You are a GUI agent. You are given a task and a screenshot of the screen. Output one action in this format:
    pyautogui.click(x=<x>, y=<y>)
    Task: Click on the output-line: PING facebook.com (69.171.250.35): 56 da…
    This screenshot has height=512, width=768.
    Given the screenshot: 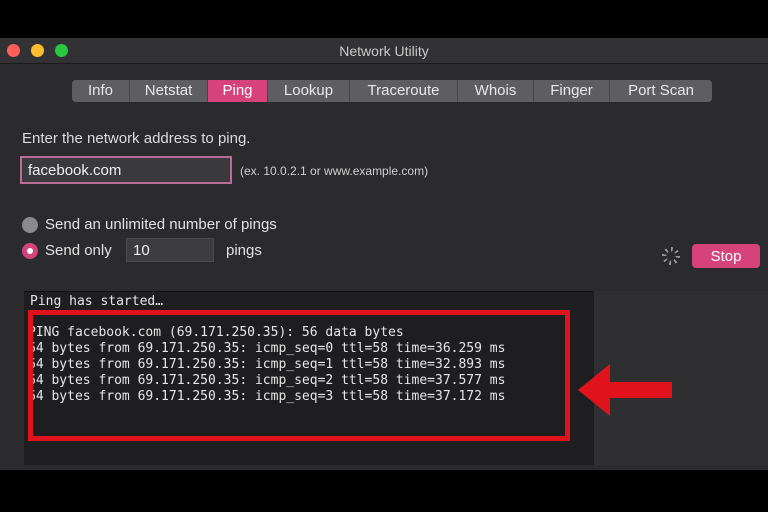 What is the action you would take?
    pyautogui.click(x=216, y=332)
    